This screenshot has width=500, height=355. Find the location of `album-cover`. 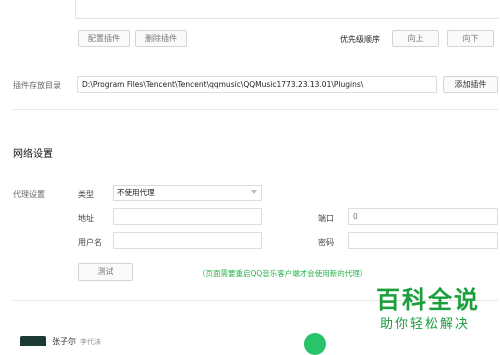

album-cover is located at coordinates (33, 341).